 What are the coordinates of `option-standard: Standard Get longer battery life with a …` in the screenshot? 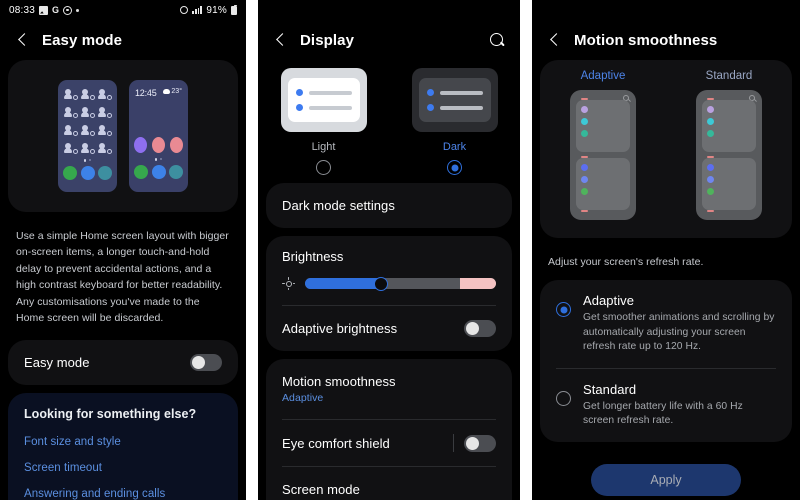 It's located at (666, 405).